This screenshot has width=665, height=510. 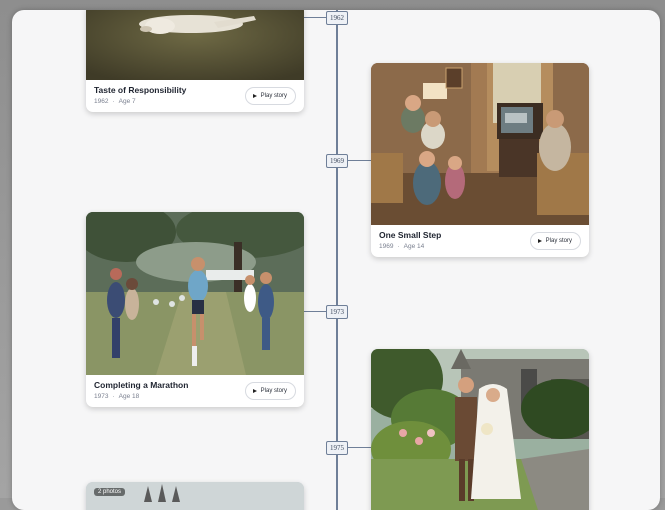 I want to click on story-year: 1969, so click(x=386, y=246).